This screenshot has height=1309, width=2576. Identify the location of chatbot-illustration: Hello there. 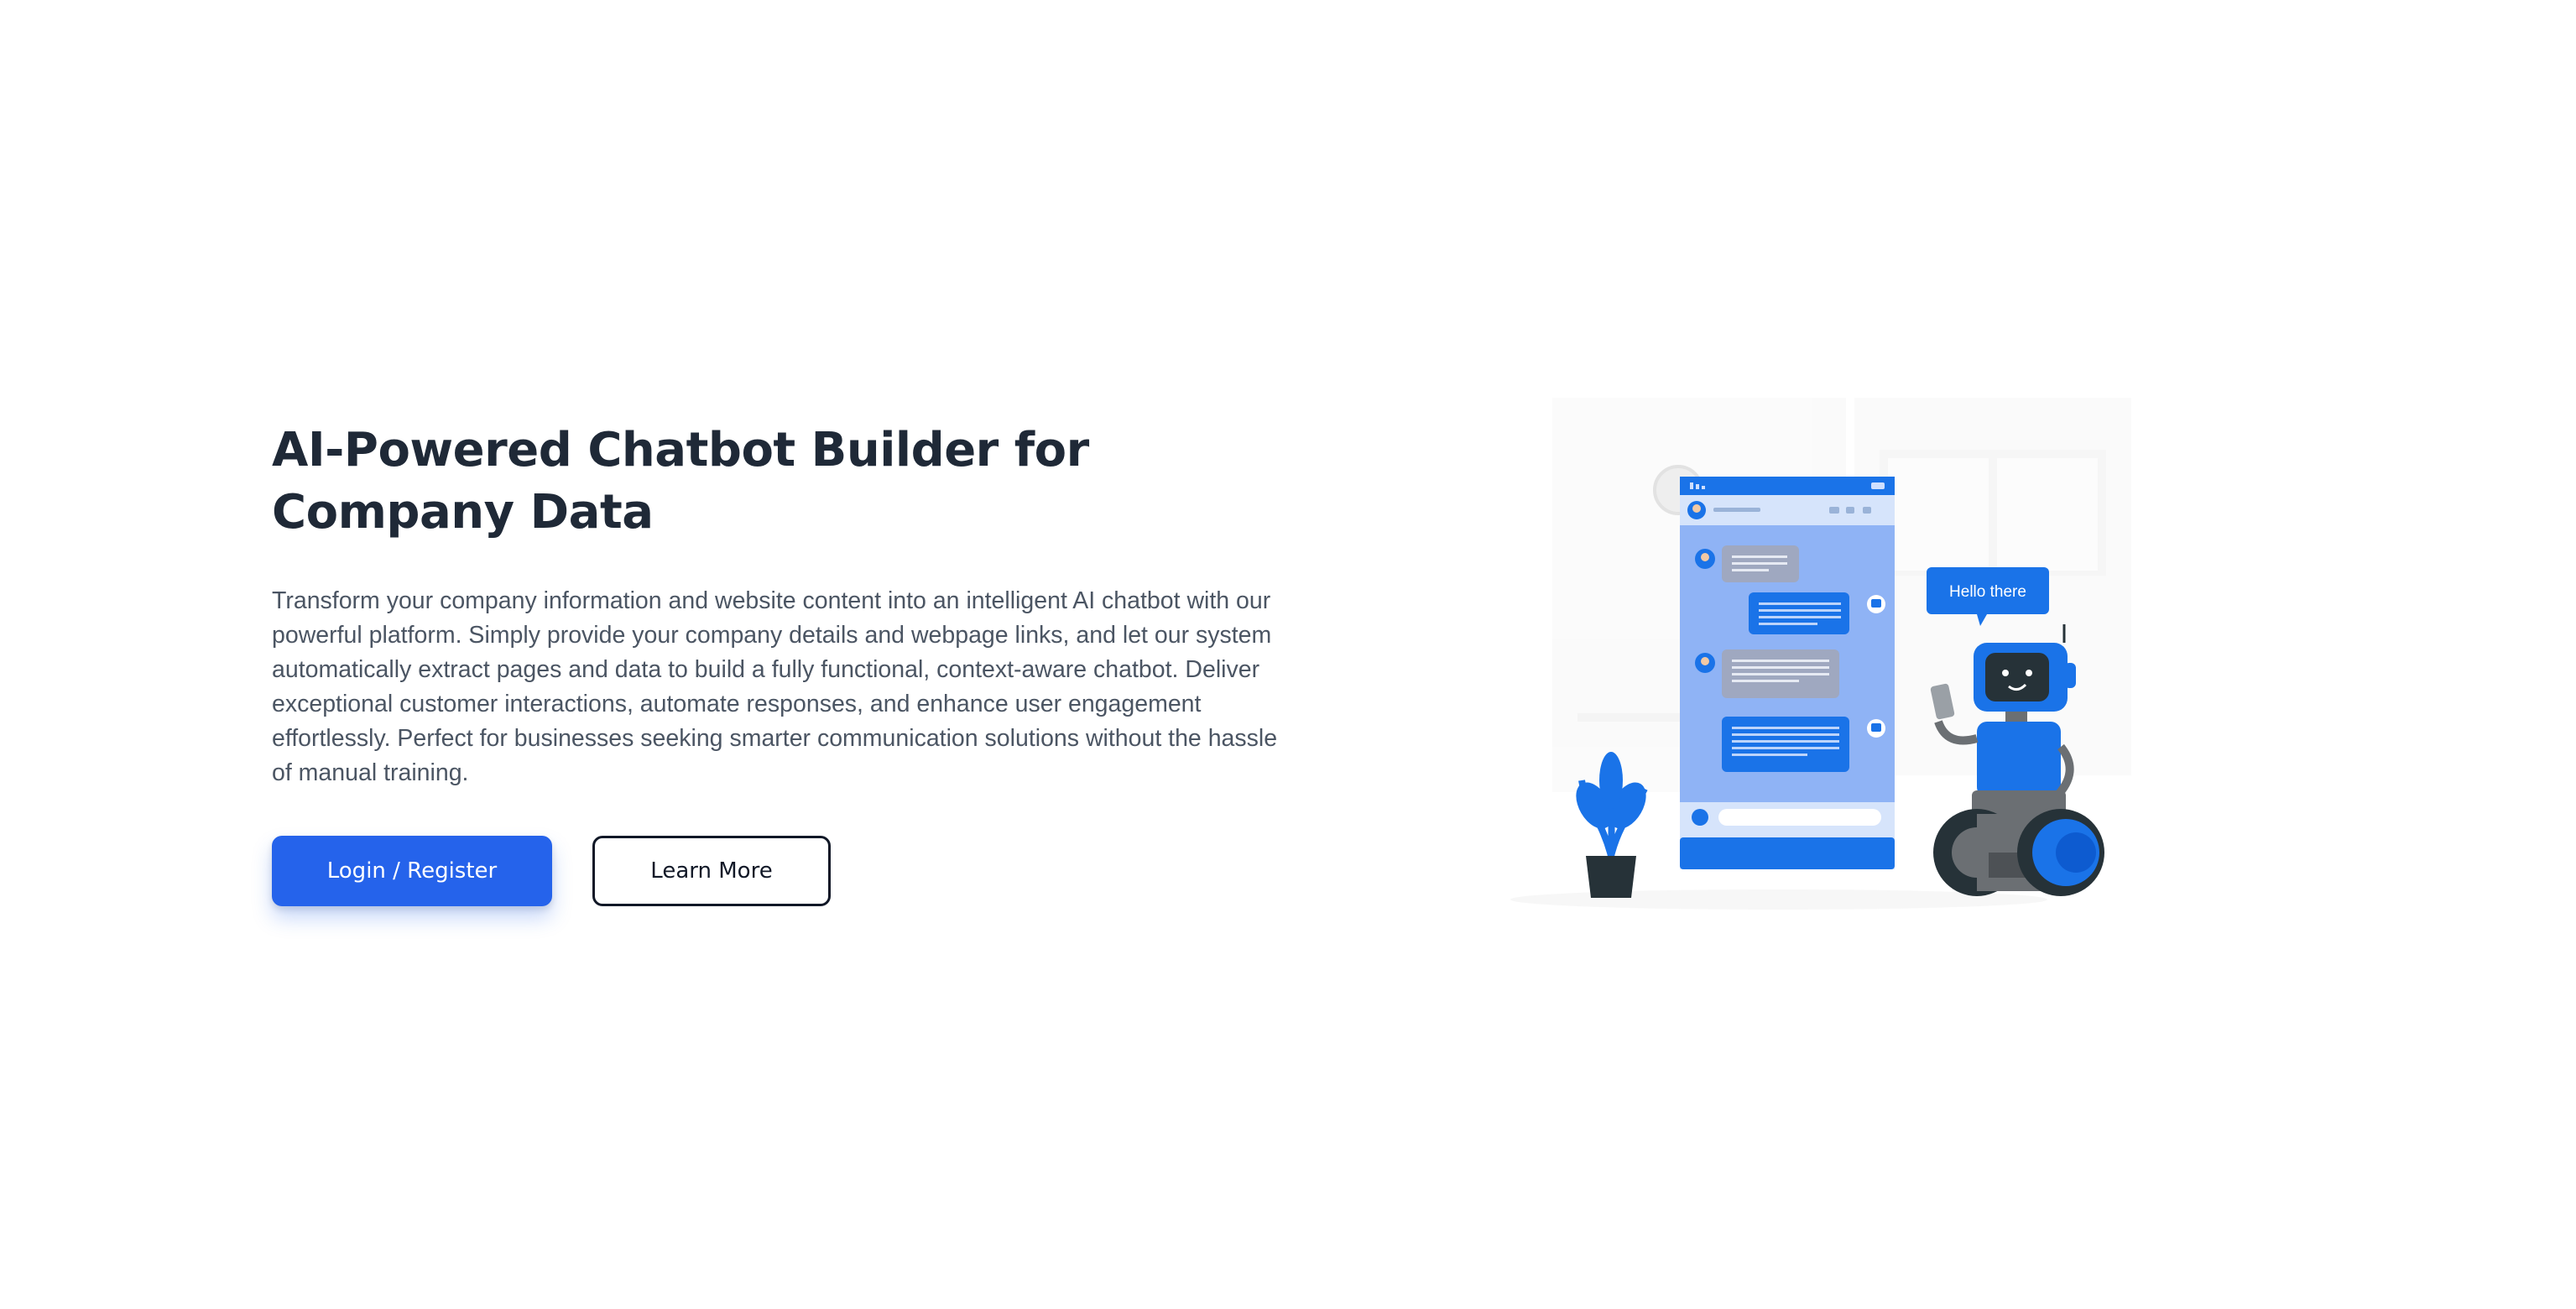
(1829, 654).